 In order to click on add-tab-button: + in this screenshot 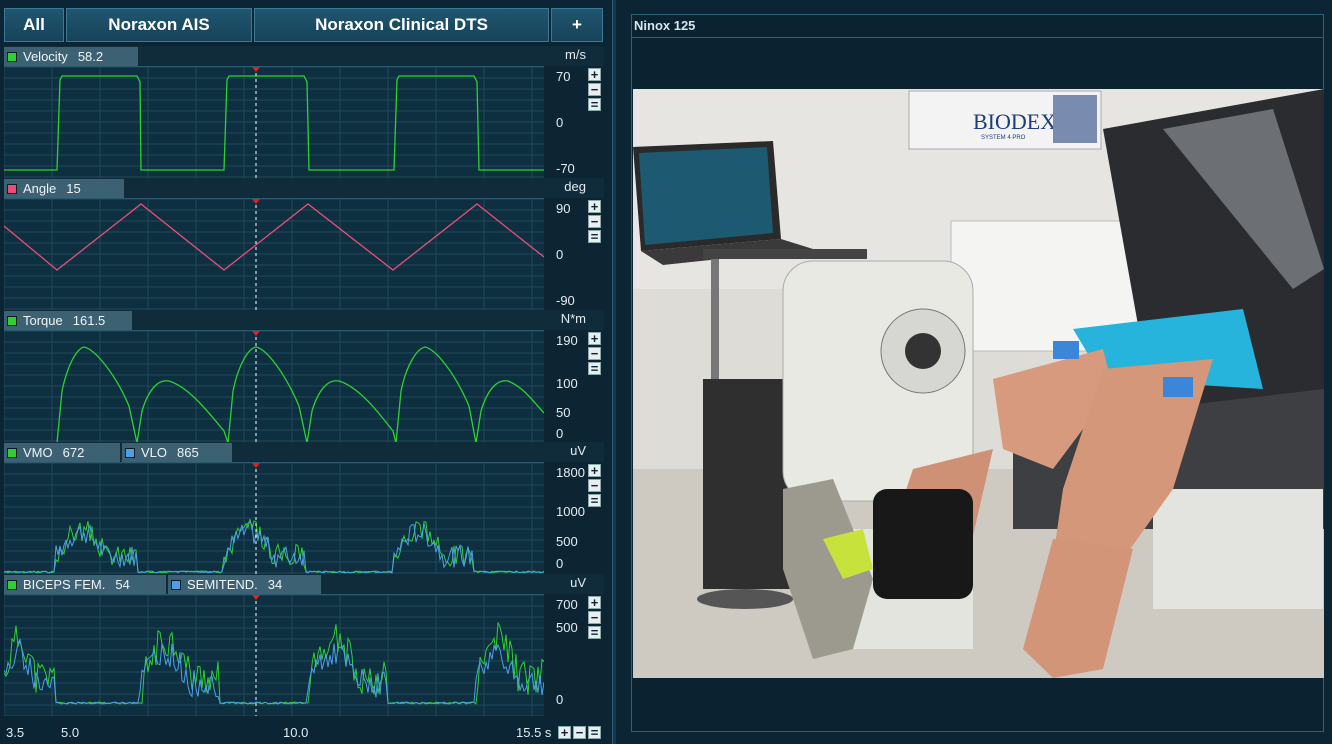, I will do `click(577, 25)`.